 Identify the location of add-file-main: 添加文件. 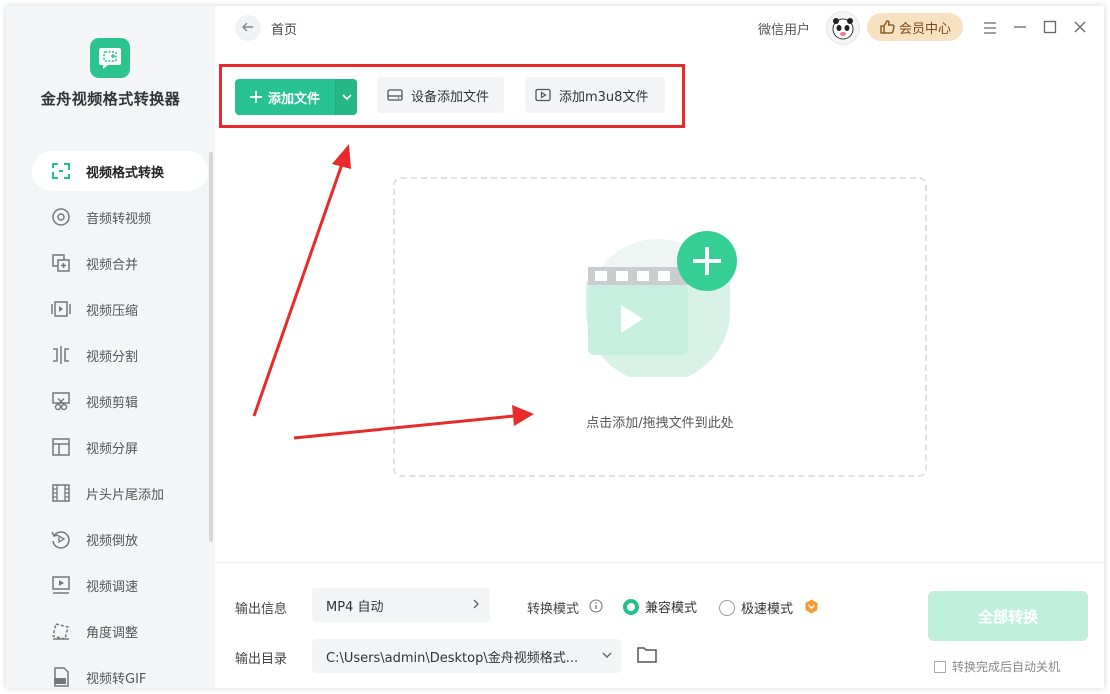
(285, 97).